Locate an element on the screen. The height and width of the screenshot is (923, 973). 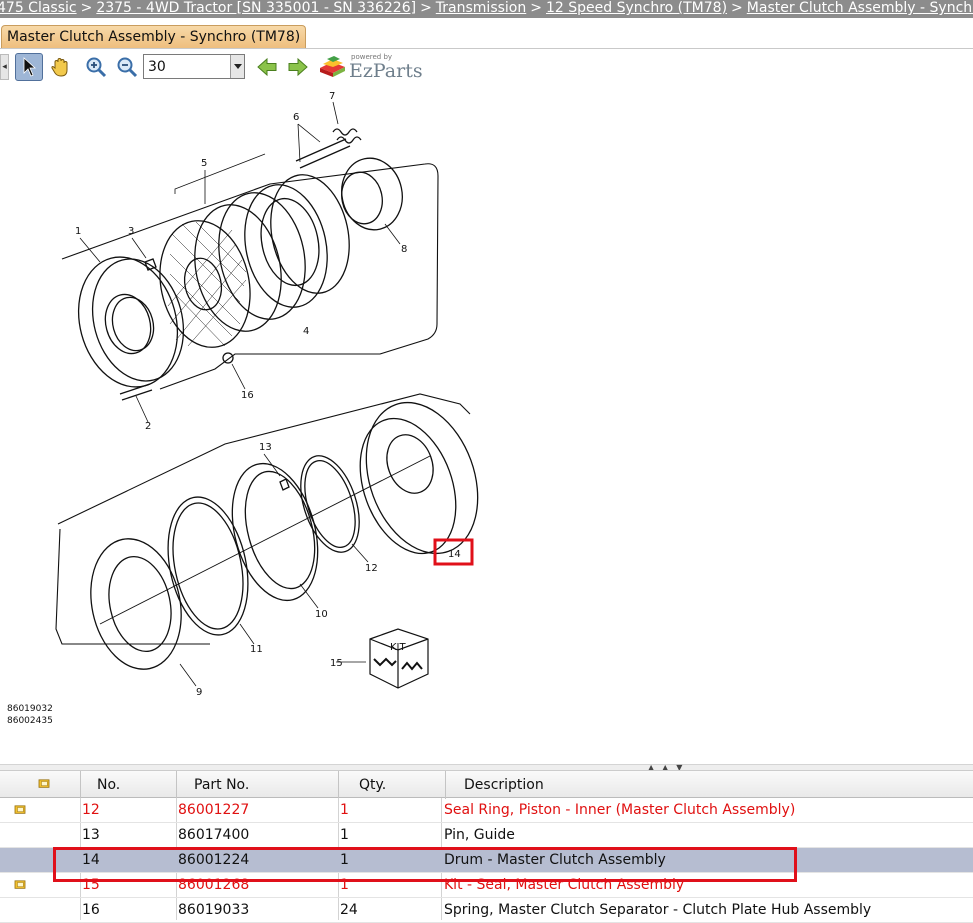
column-header-part-no: Part No. is located at coordinates (257, 785).